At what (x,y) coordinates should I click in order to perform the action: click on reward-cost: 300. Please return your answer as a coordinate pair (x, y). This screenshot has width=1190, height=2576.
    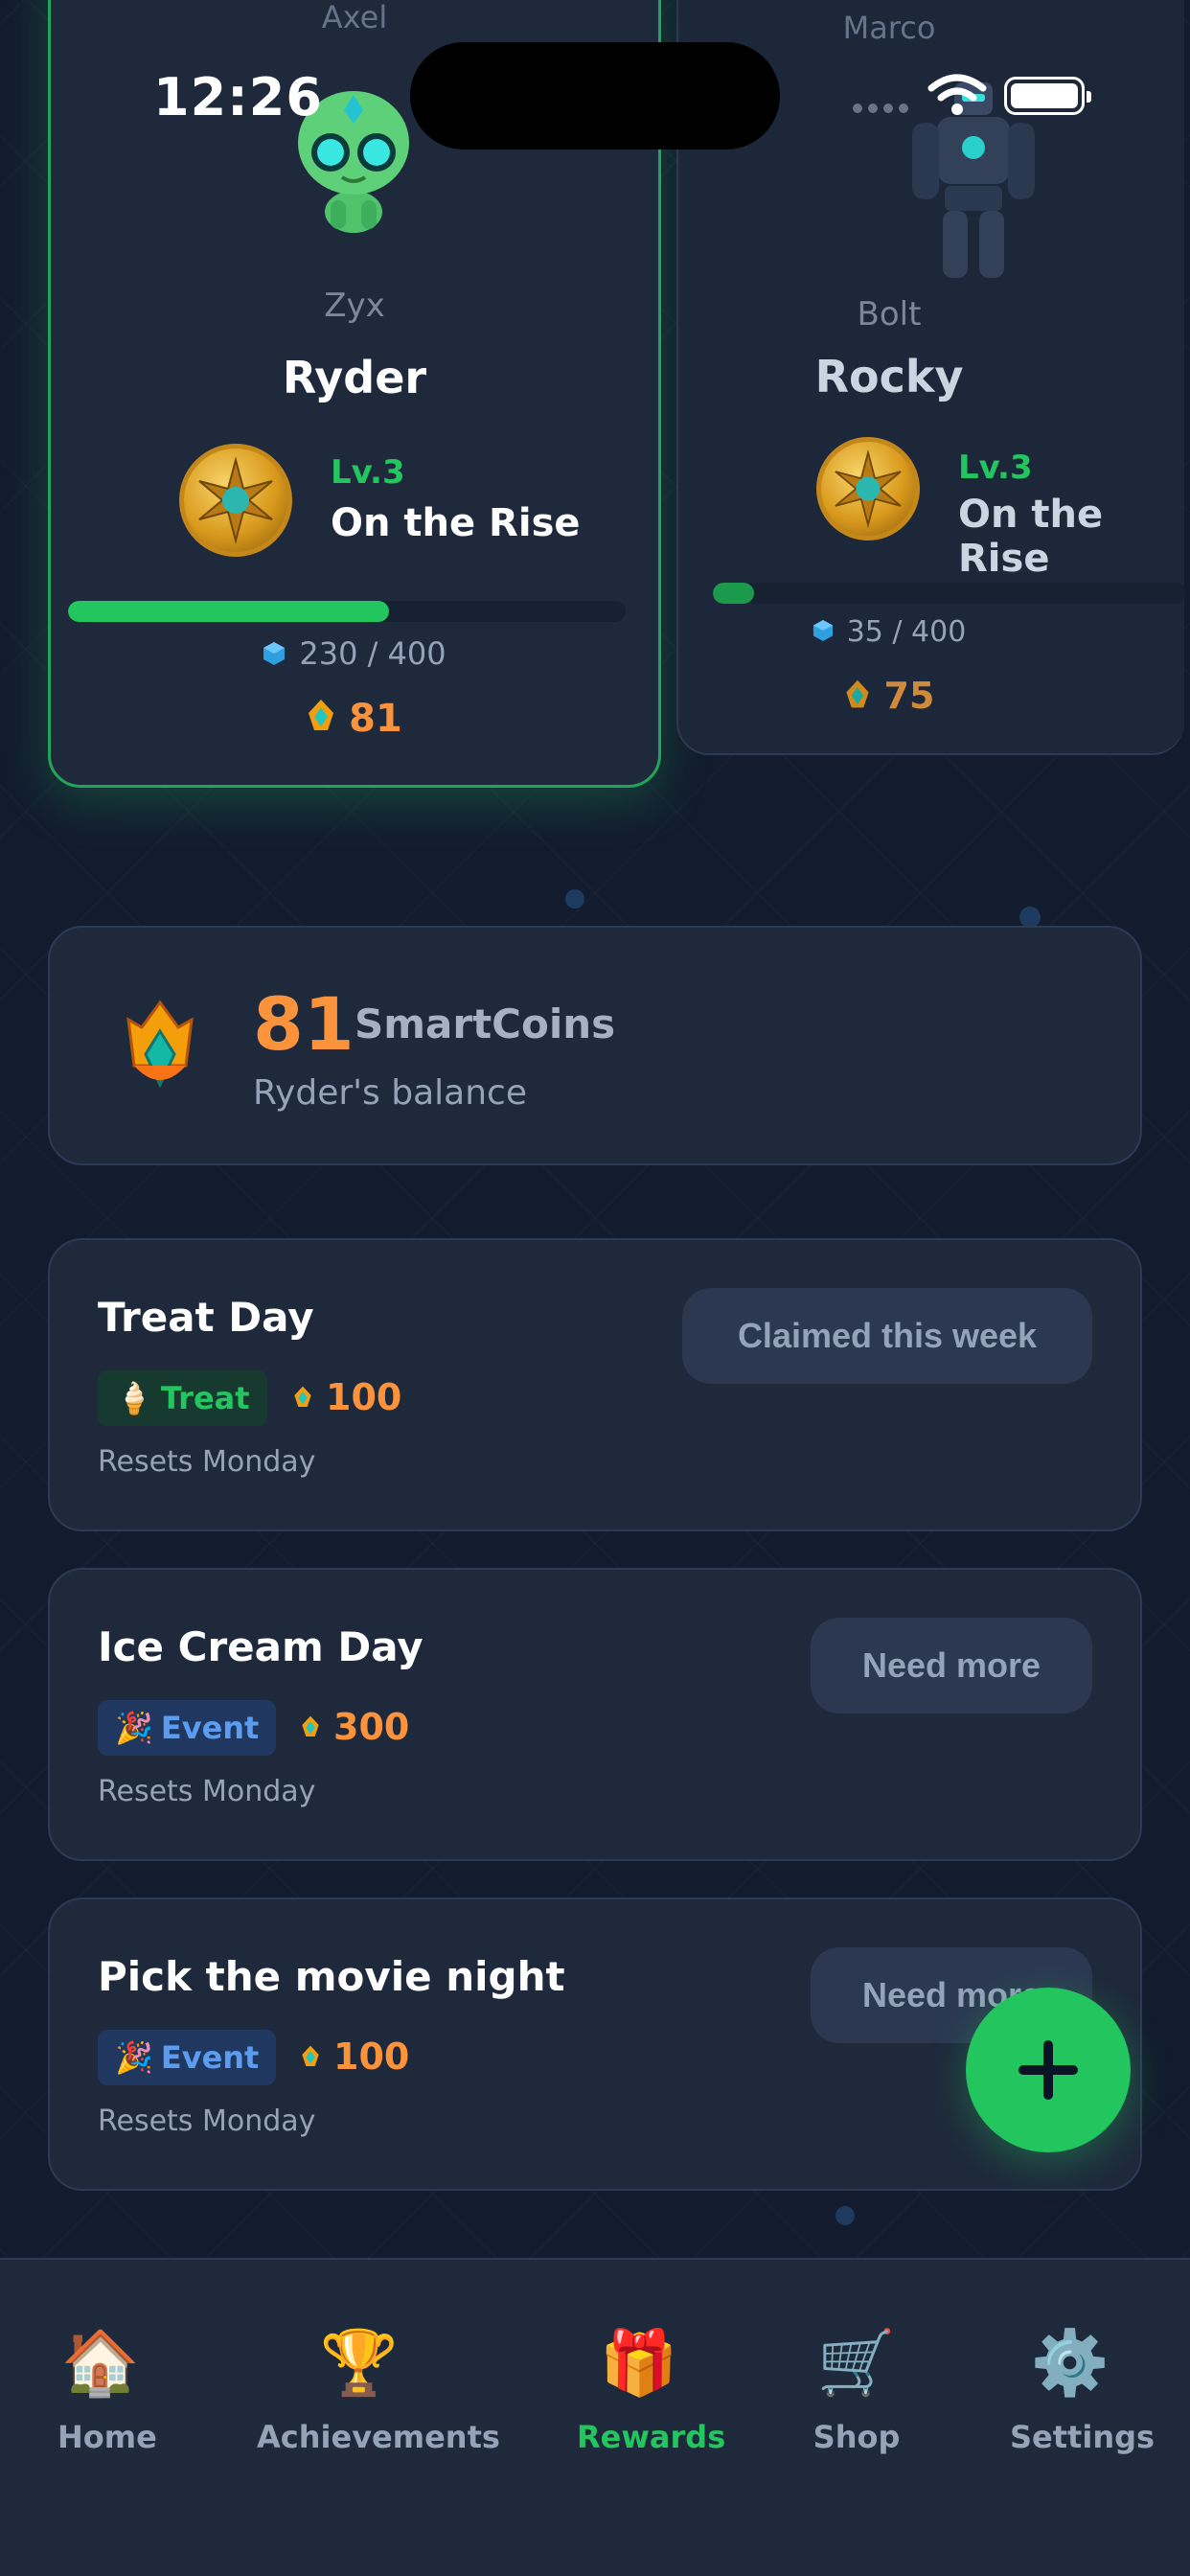
    Looking at the image, I should click on (355, 1727).